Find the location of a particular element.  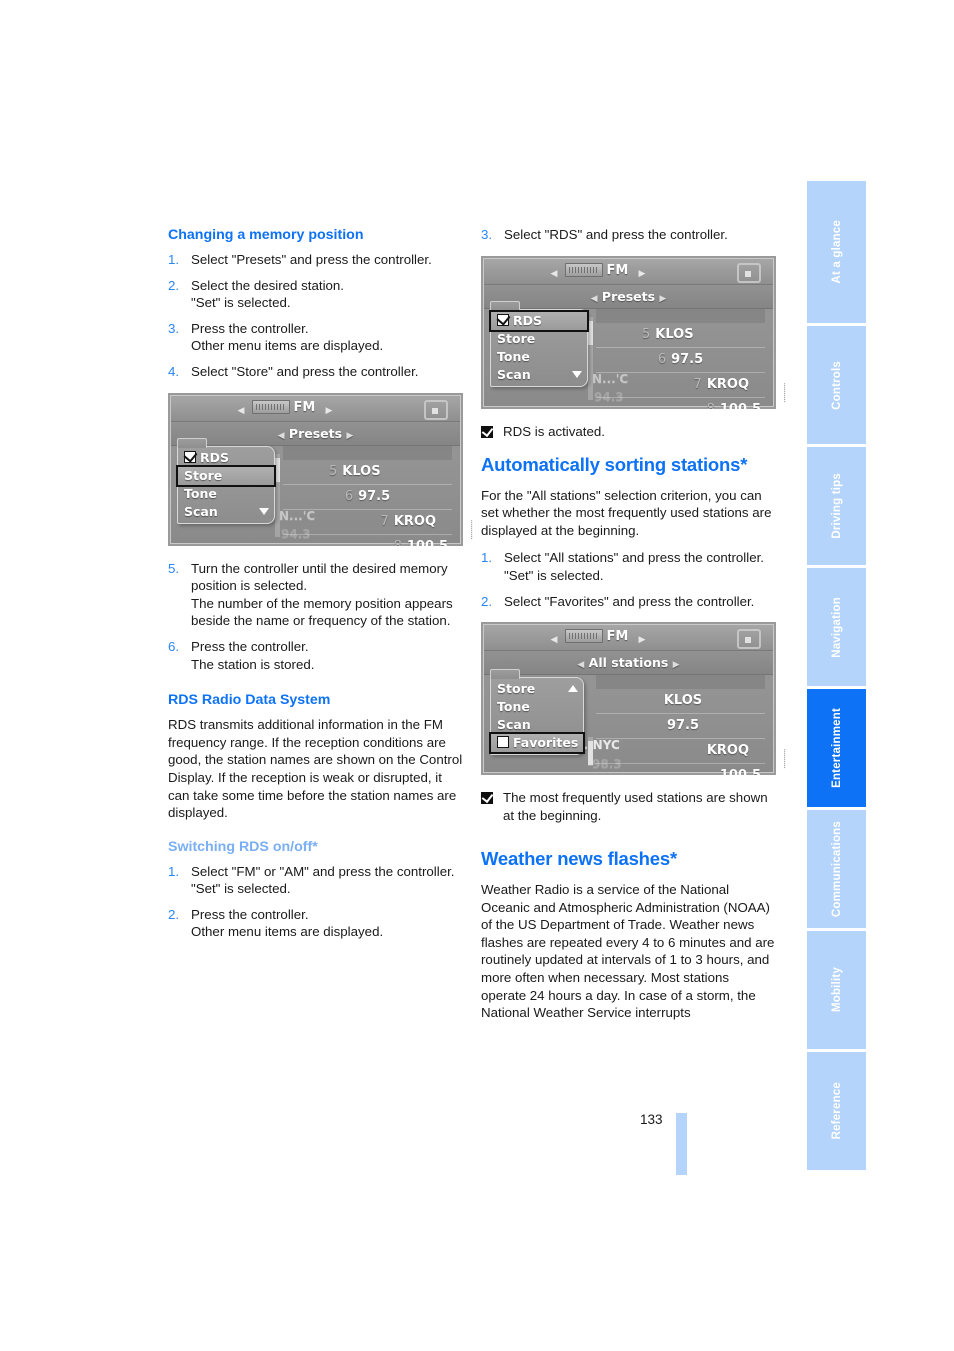

idrive-subbar-label: Presets is located at coordinates (315, 433).